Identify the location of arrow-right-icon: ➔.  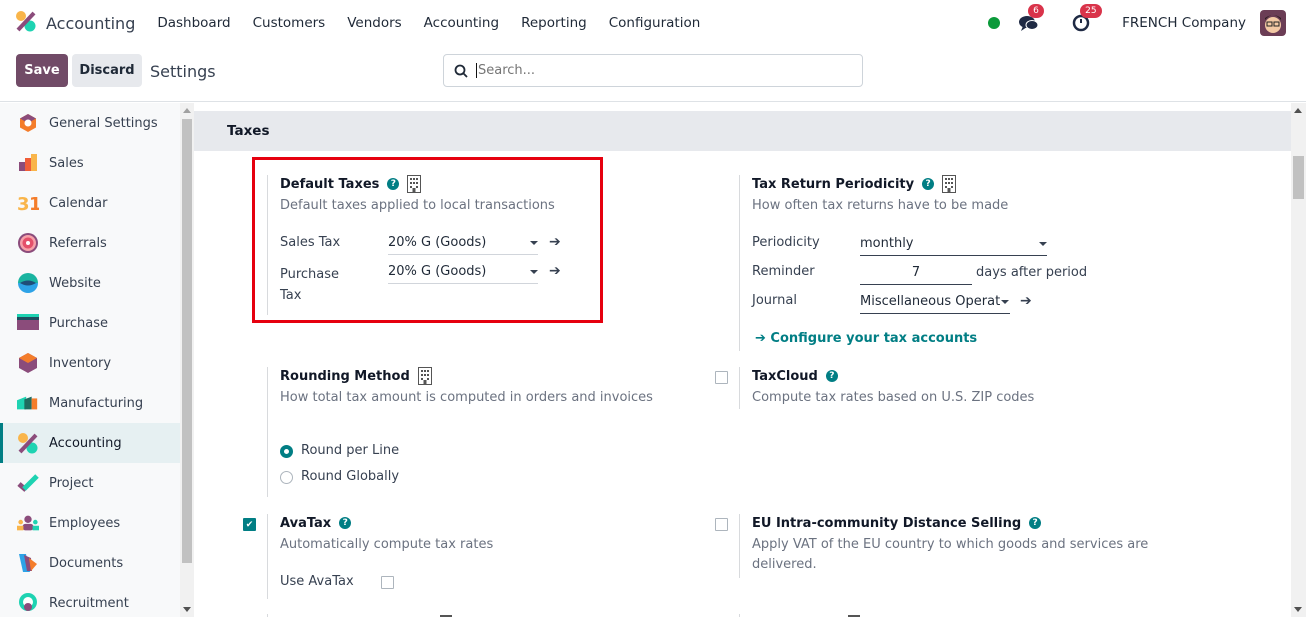
(763, 338).